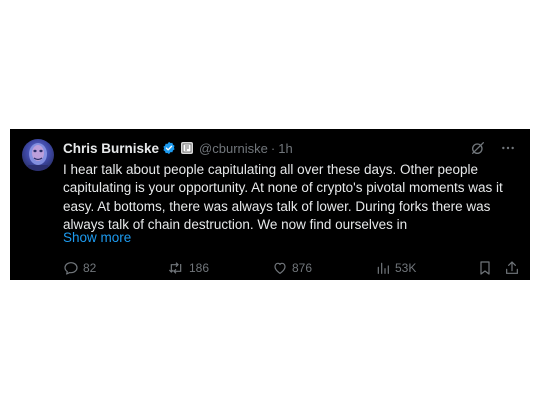 The image size is (540, 405). Describe the element at coordinates (79, 268) in the screenshot. I see `reply-button: 82` at that location.